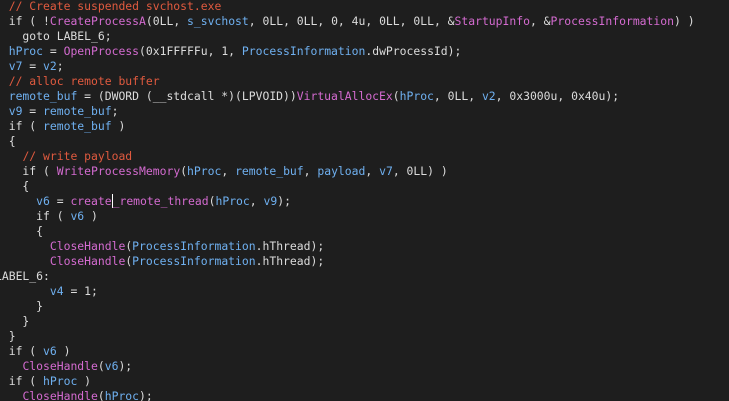 The width and height of the screenshot is (729, 401). Describe the element at coordinates (80, 291) in the screenshot. I see `code-text: = 1;` at that location.